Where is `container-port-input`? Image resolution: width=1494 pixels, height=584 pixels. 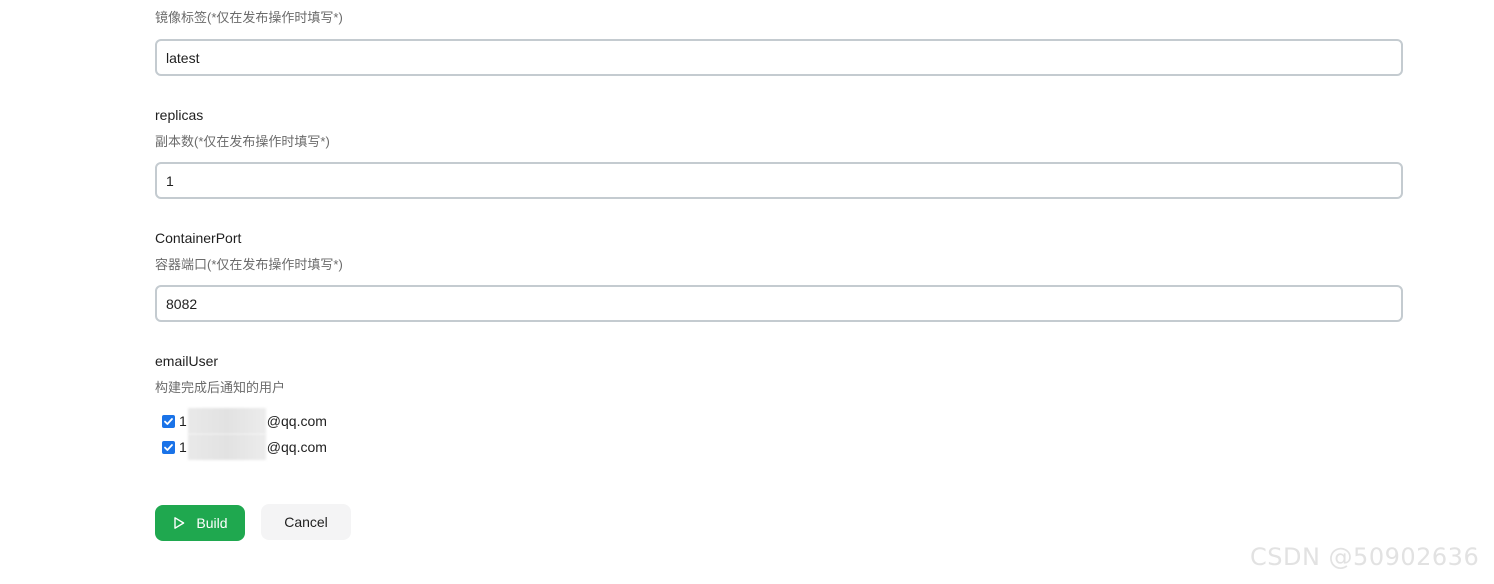 container-port-input is located at coordinates (779, 303).